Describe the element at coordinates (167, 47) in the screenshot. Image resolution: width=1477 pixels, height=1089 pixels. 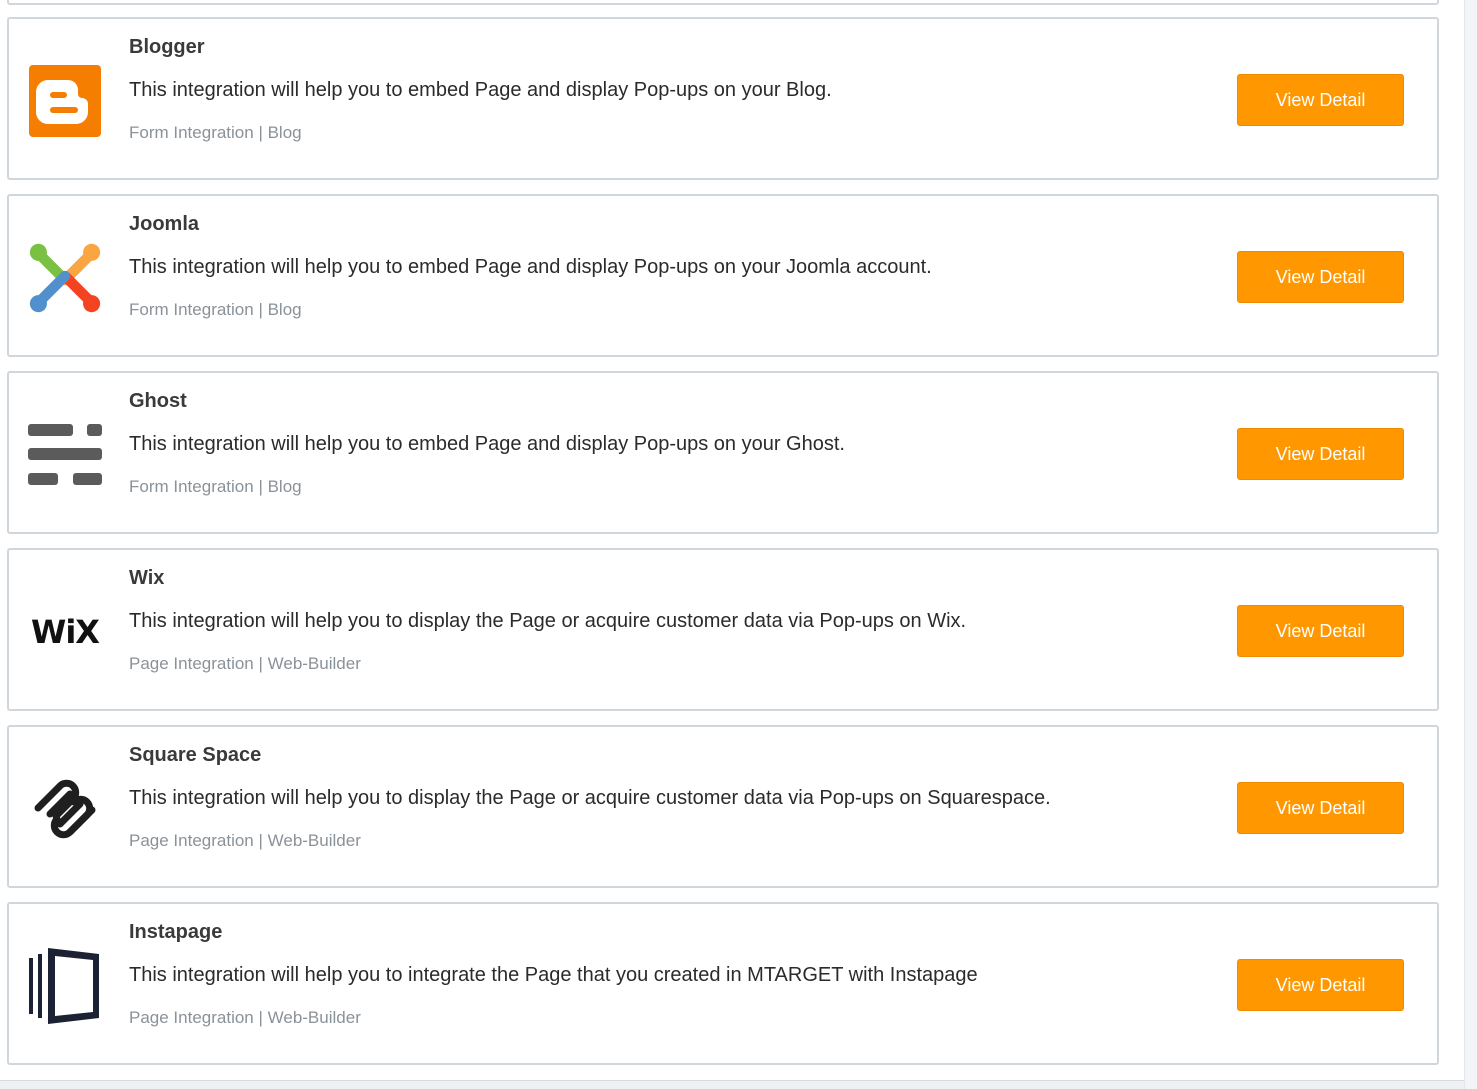
I see `integration-name: Blogger` at that location.